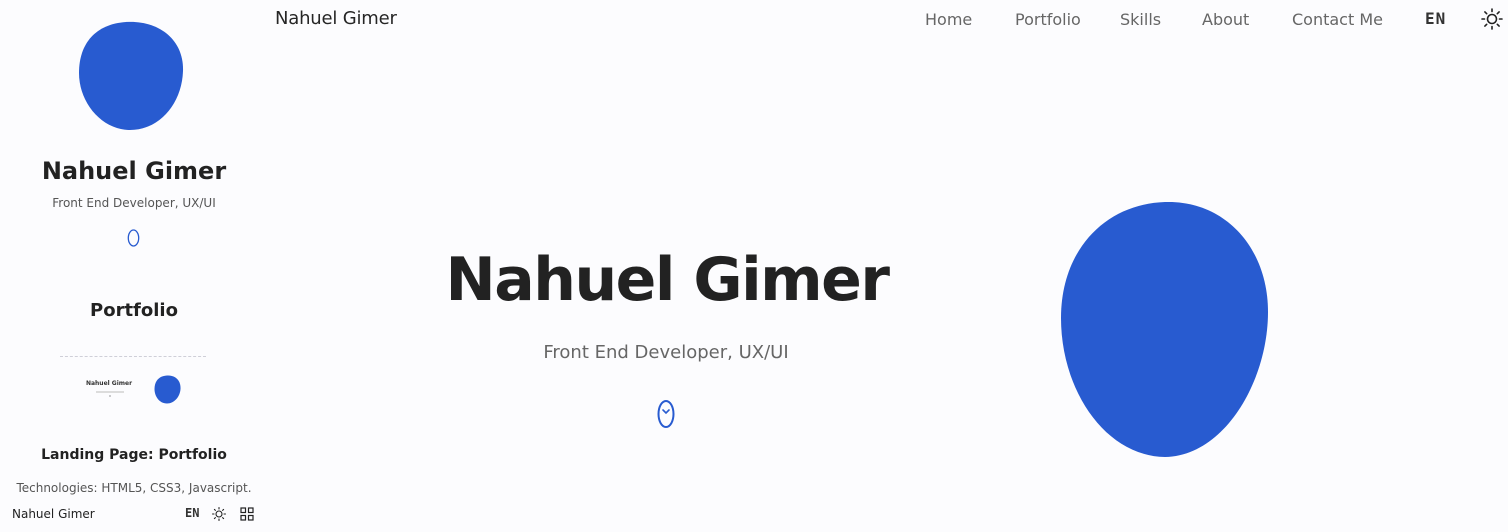  Describe the element at coordinates (110, 395) in the screenshot. I see `thumbnail-text-lines` at that location.